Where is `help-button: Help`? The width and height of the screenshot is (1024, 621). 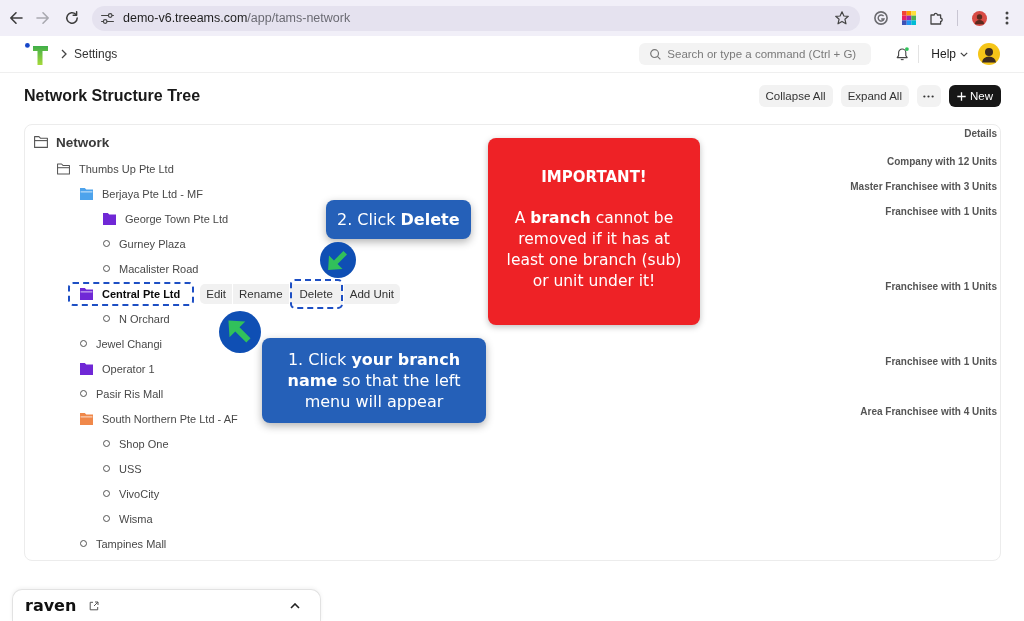 help-button: Help is located at coordinates (949, 54).